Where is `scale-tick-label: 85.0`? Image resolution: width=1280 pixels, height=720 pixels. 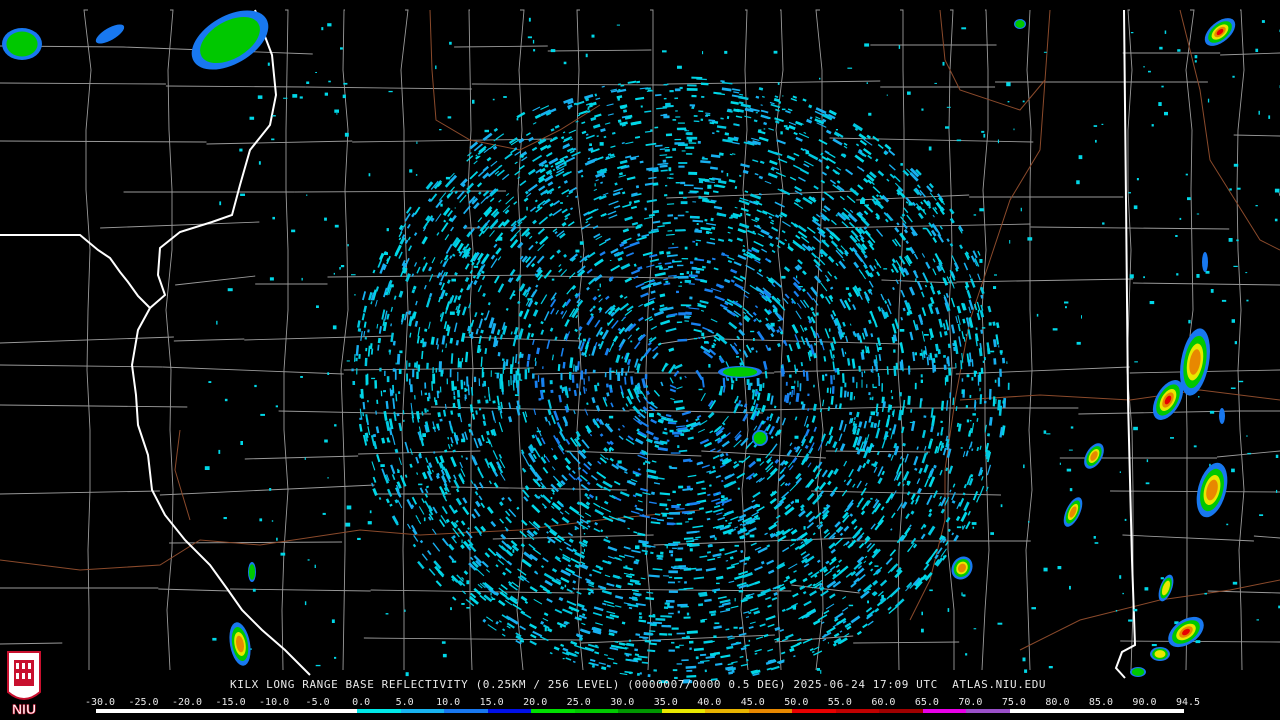 scale-tick-label: 85.0 is located at coordinates (1100, 702).